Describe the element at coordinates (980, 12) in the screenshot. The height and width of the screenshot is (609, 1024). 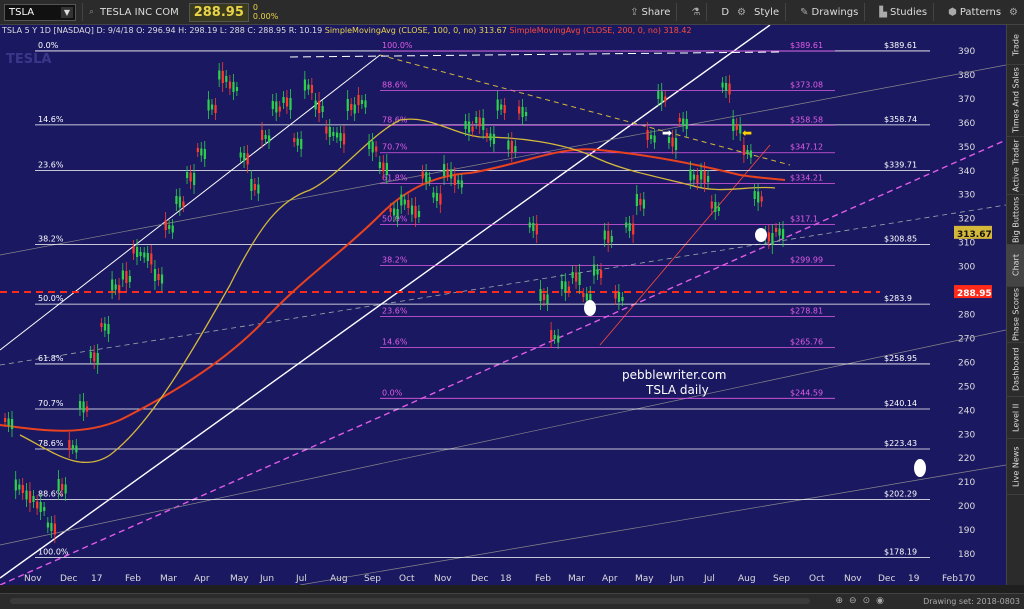
I see `patterns-label: Patterns` at that location.